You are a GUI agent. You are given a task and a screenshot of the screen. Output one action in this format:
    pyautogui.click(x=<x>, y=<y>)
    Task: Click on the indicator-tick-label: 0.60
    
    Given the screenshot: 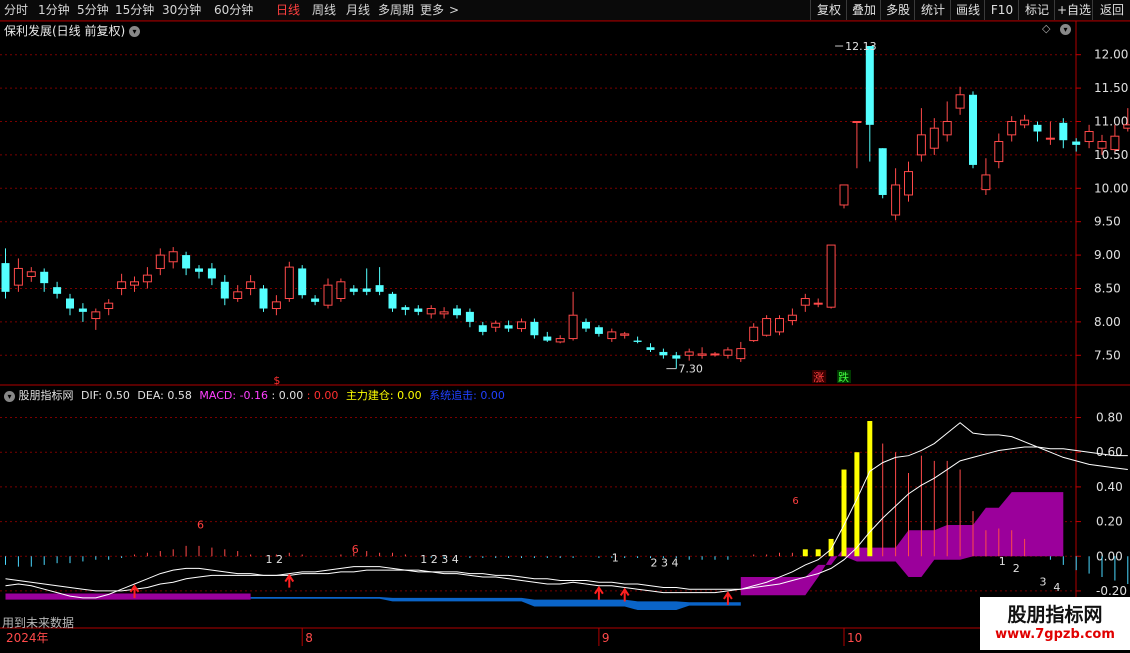 What is the action you would take?
    pyautogui.click(x=1109, y=452)
    